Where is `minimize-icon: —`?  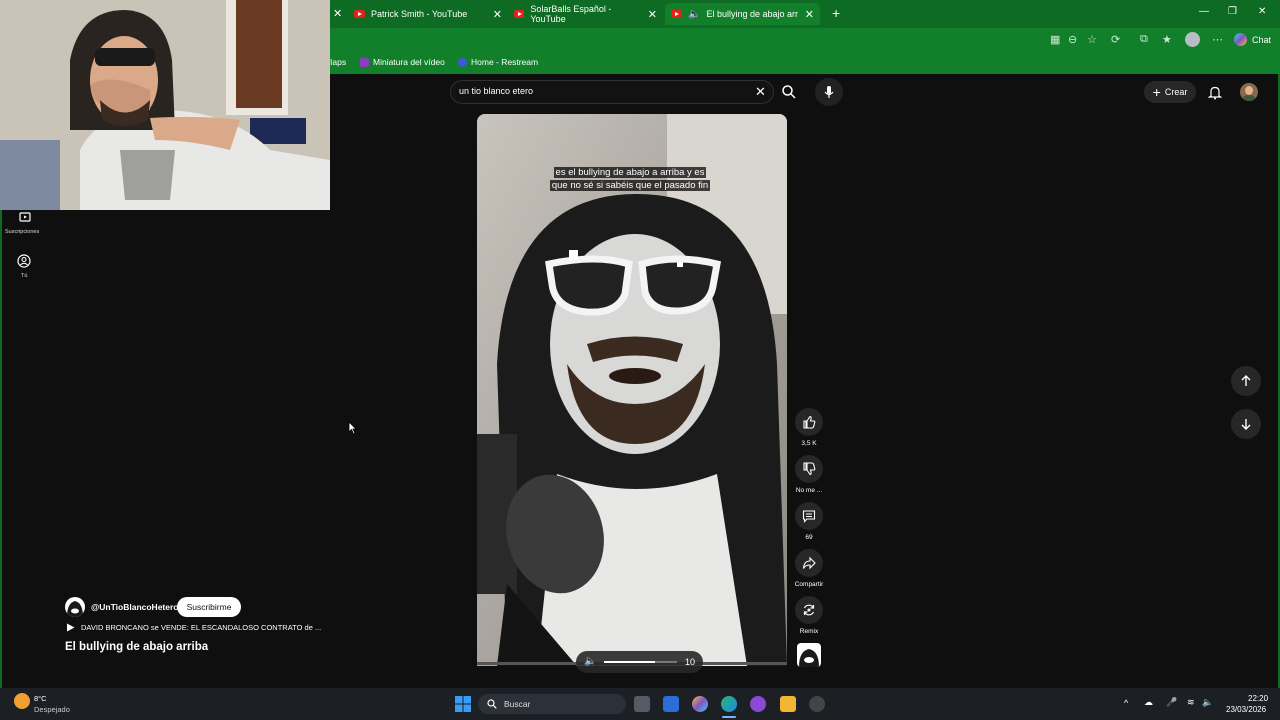
minimize-icon: — is located at coordinates (1204, 11).